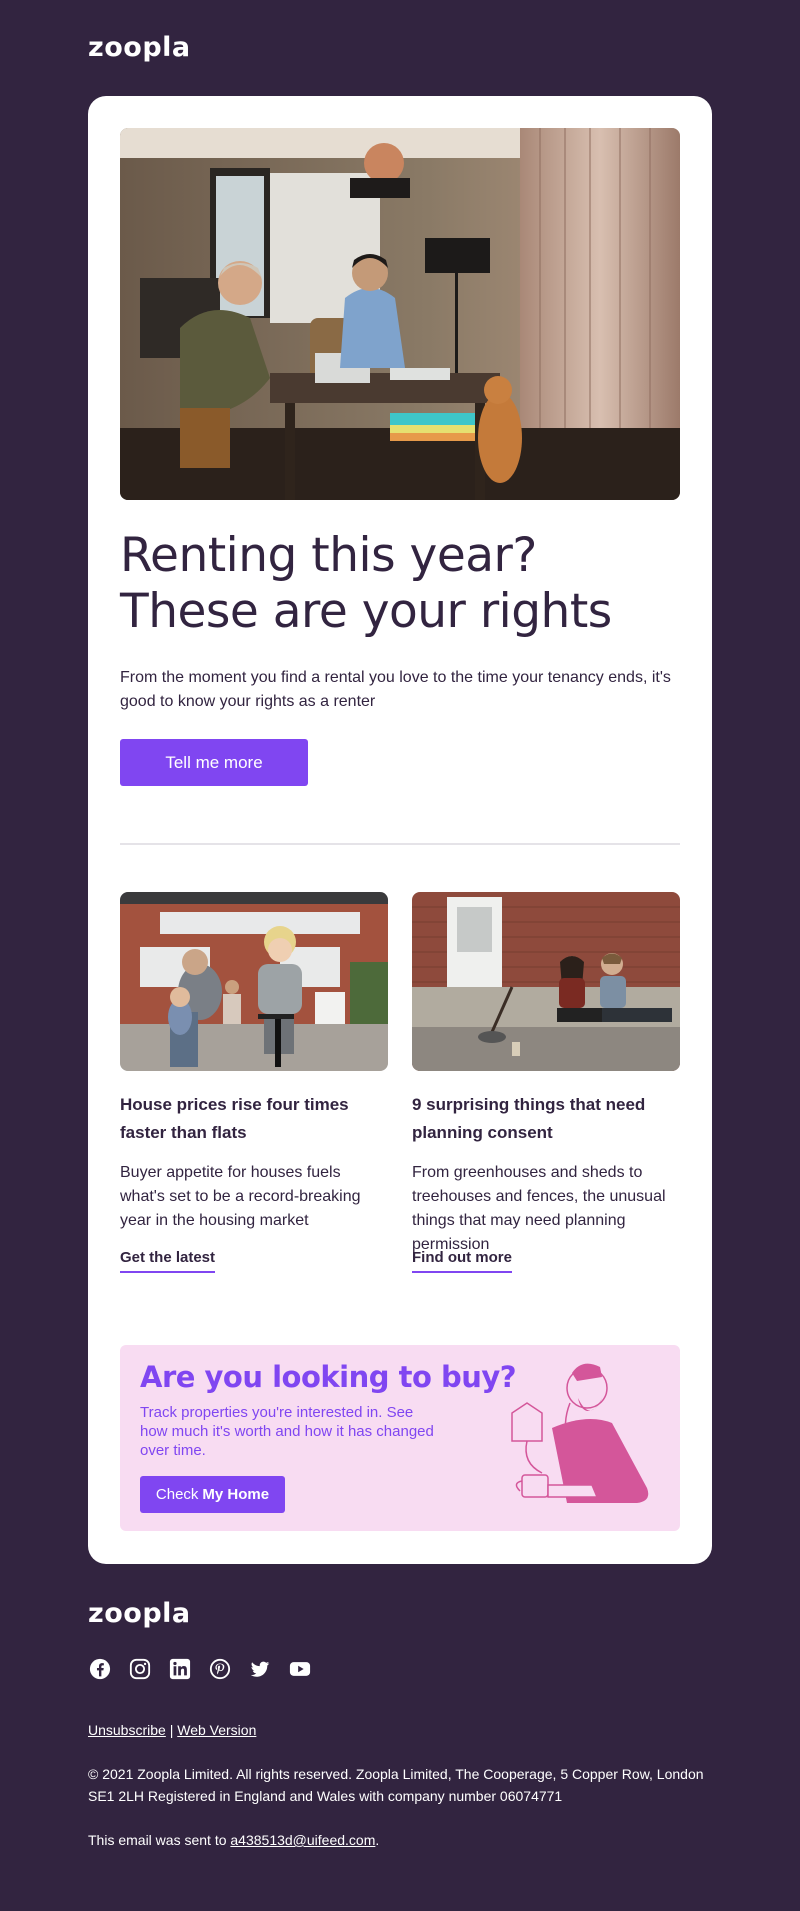 The width and height of the screenshot is (800, 1911). I want to click on promo-title: Are you looking to buy?, so click(328, 1377).